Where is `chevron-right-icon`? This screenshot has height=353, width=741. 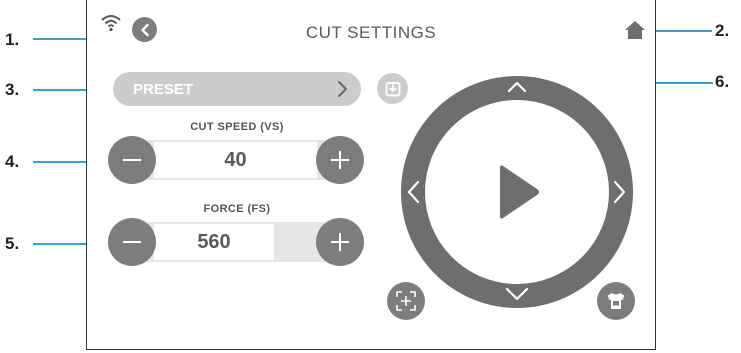 chevron-right-icon is located at coordinates (342, 89).